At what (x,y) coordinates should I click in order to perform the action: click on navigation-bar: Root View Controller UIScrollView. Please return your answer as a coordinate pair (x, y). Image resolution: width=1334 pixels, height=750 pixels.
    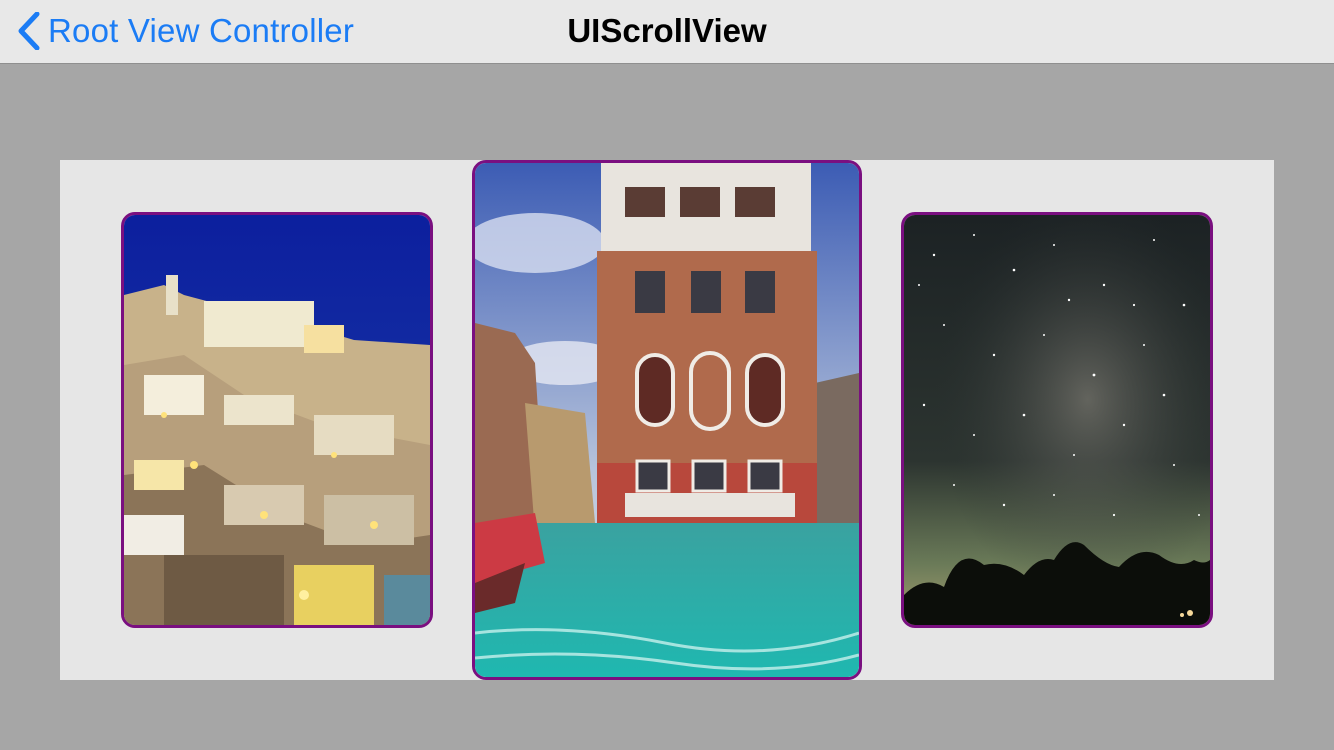
    Looking at the image, I should click on (667, 32).